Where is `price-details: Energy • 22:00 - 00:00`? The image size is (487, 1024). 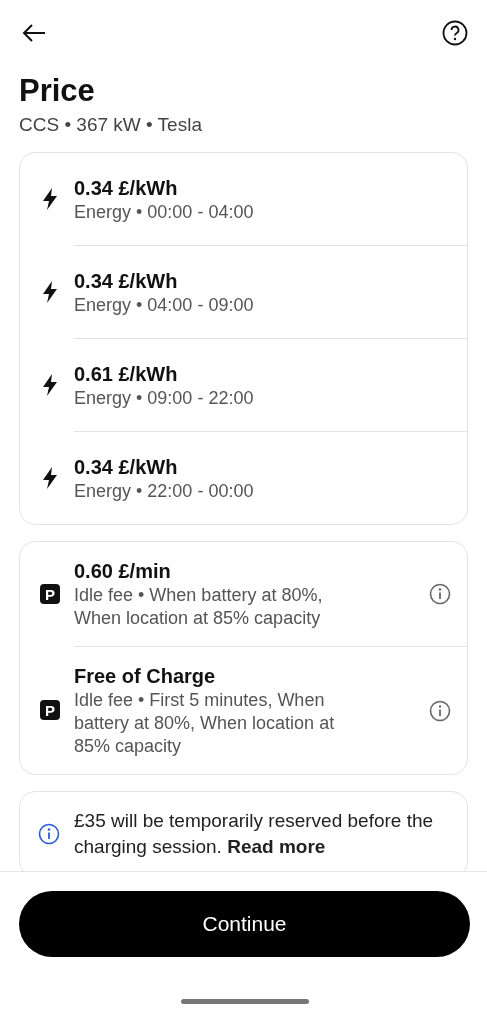 price-details: Energy • 22:00 - 00:00 is located at coordinates (164, 491).